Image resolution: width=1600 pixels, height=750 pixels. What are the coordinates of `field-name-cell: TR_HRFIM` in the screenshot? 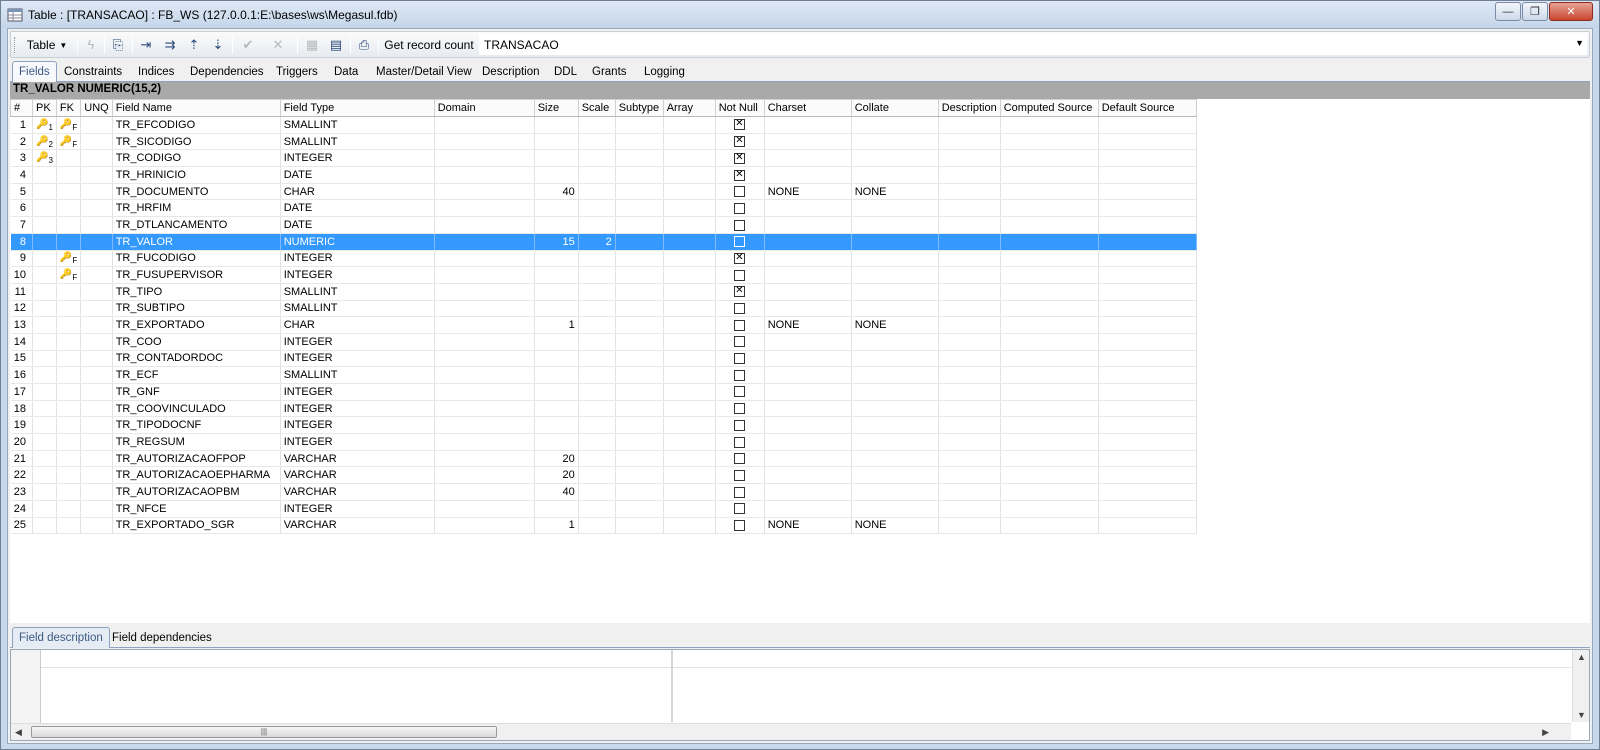 It's located at (196, 208).